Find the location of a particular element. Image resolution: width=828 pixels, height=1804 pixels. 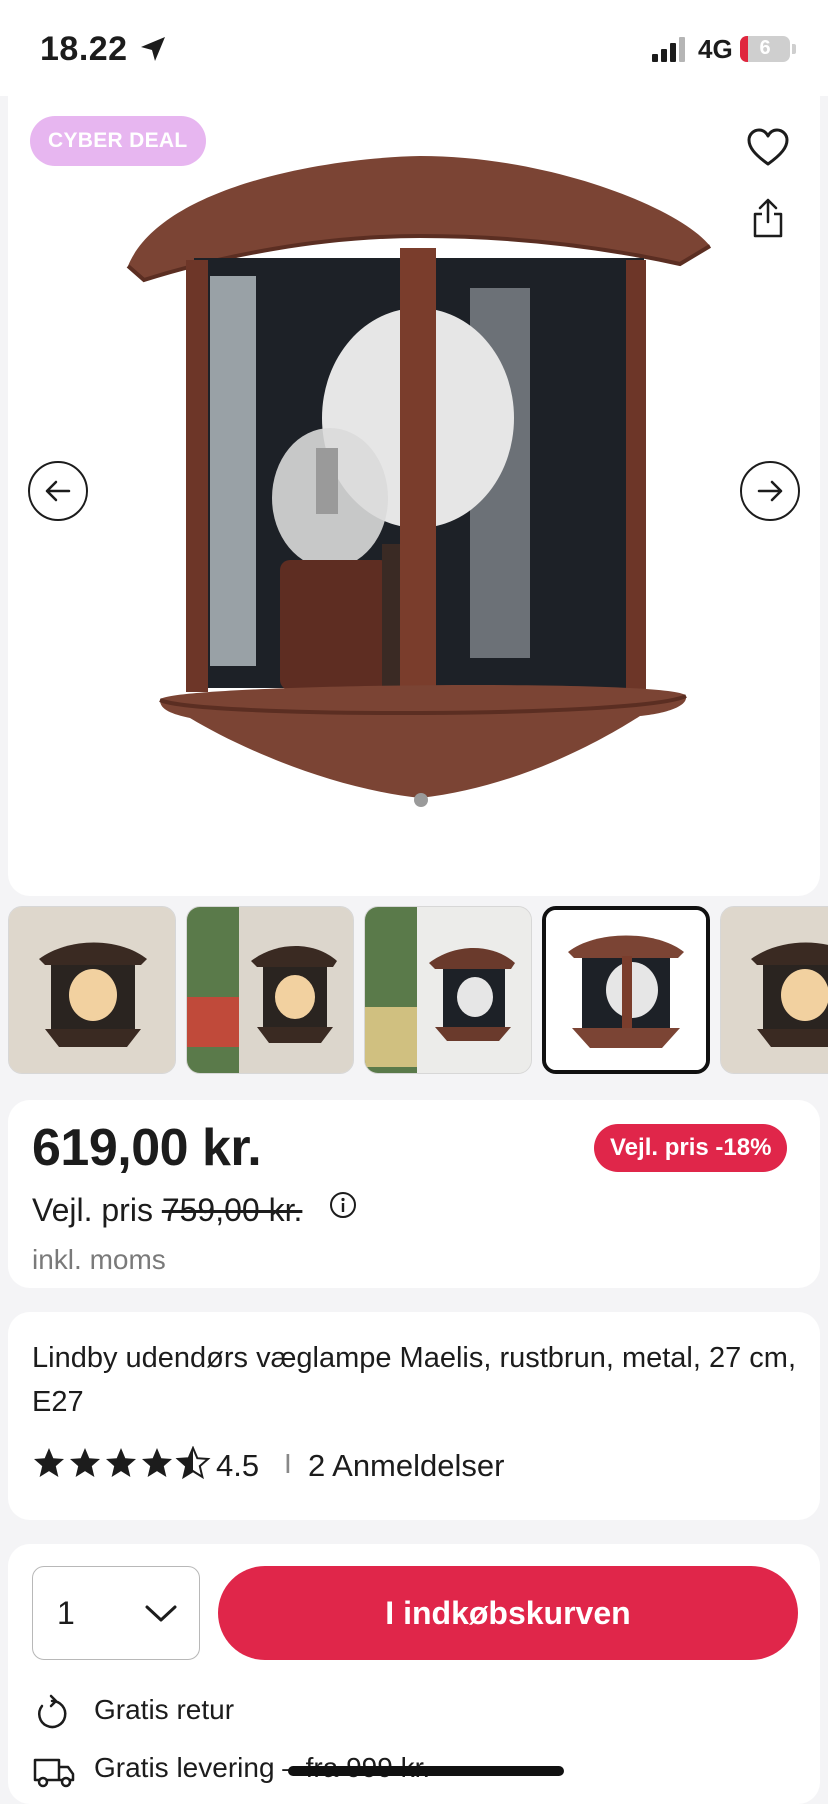

arrow-left-icon is located at coordinates (58, 491).